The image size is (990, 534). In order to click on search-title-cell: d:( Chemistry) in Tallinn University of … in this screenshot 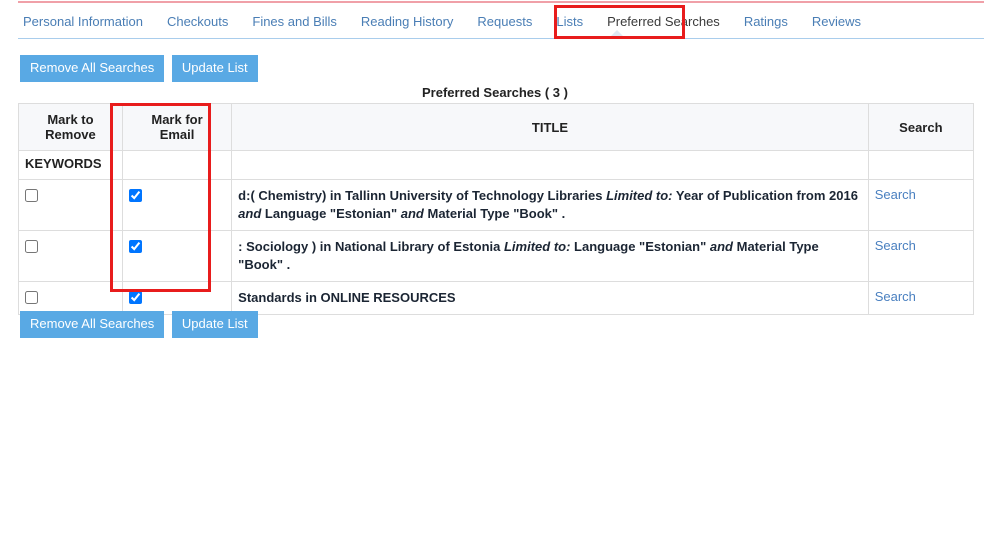, I will do `click(550, 205)`.